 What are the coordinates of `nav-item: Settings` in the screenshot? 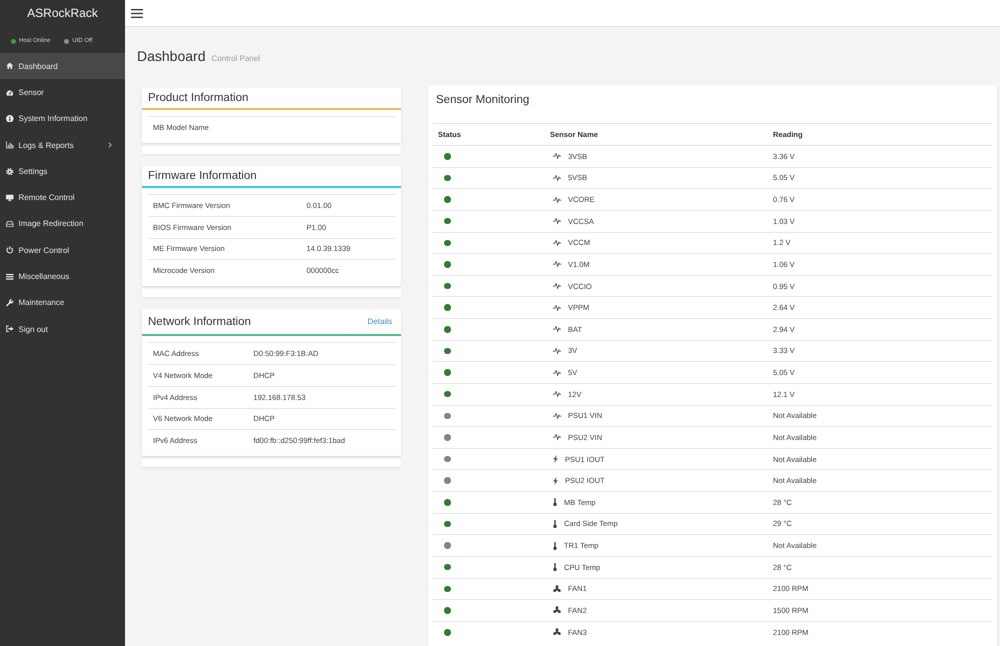 It's located at (62, 171).